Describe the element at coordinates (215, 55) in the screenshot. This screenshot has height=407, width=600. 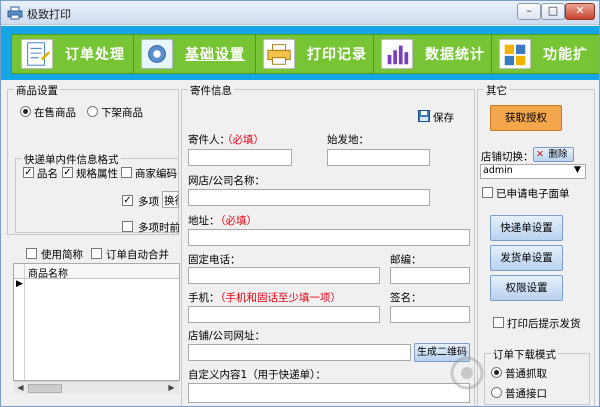
I see `toolbar-basic-settings-label: 基础设置` at that location.